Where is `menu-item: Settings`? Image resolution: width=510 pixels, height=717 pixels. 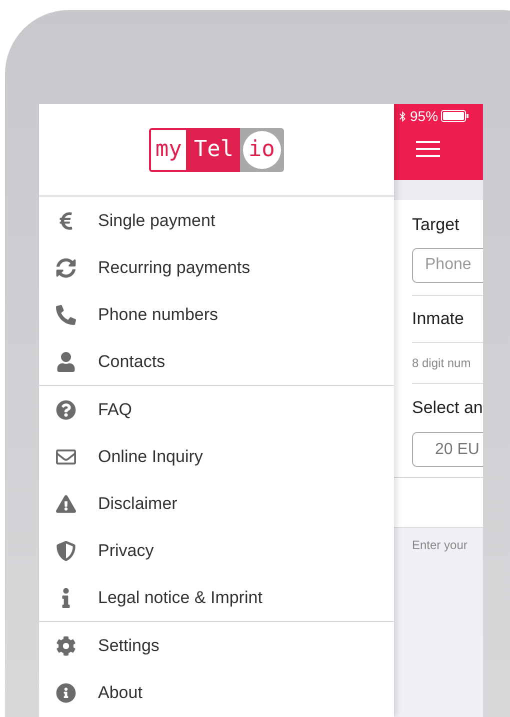
menu-item: Settings is located at coordinates (216, 645).